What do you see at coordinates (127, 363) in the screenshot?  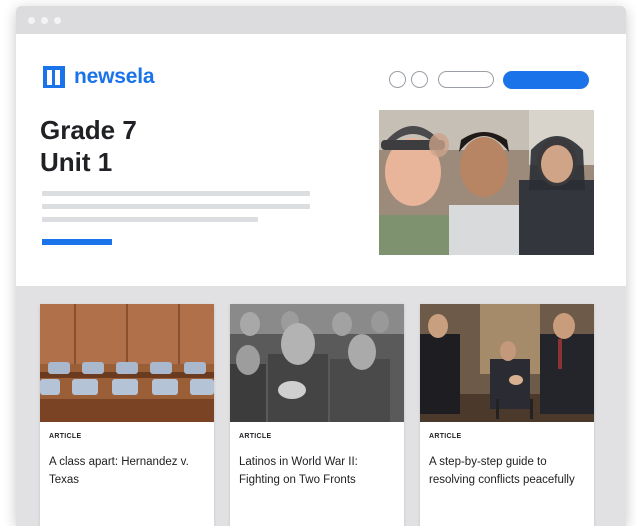 I see `courtroom-photo` at bounding box center [127, 363].